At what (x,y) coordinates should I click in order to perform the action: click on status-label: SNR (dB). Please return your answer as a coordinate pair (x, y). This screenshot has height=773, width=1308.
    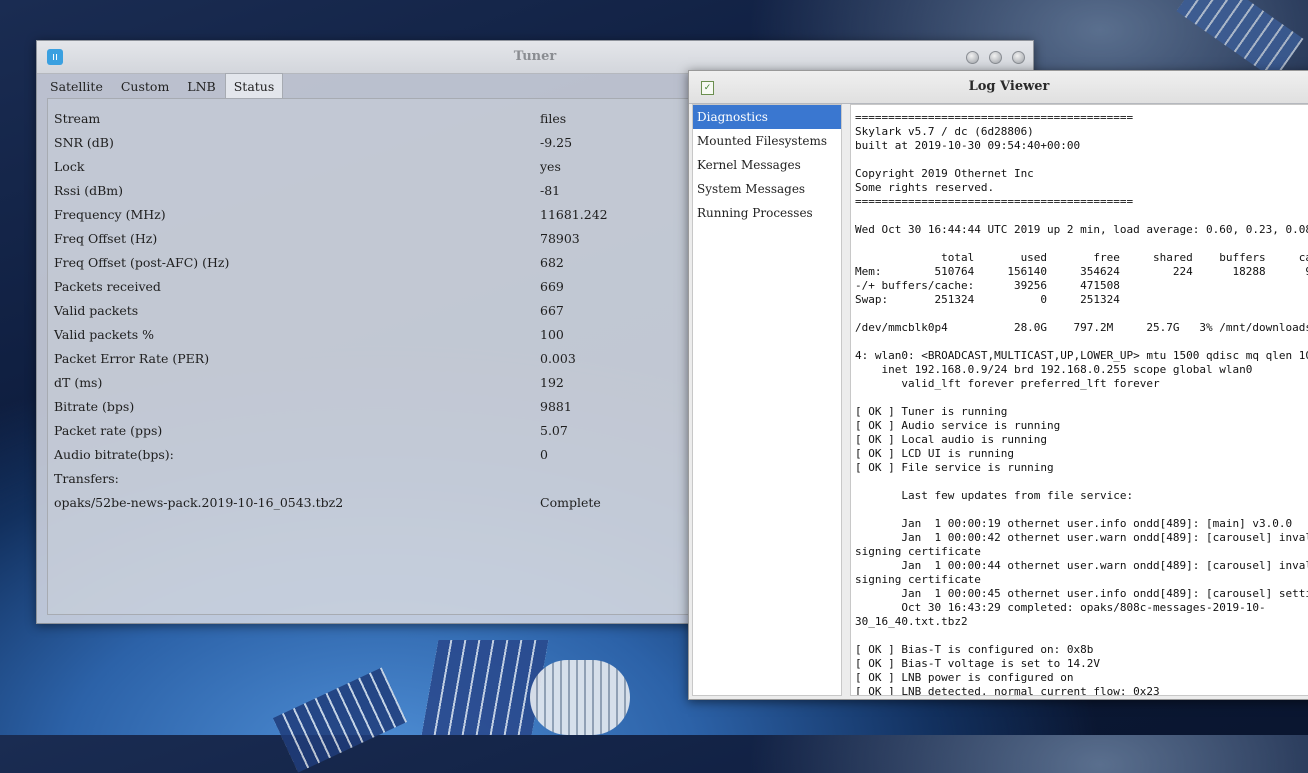
    Looking at the image, I should click on (84, 142).